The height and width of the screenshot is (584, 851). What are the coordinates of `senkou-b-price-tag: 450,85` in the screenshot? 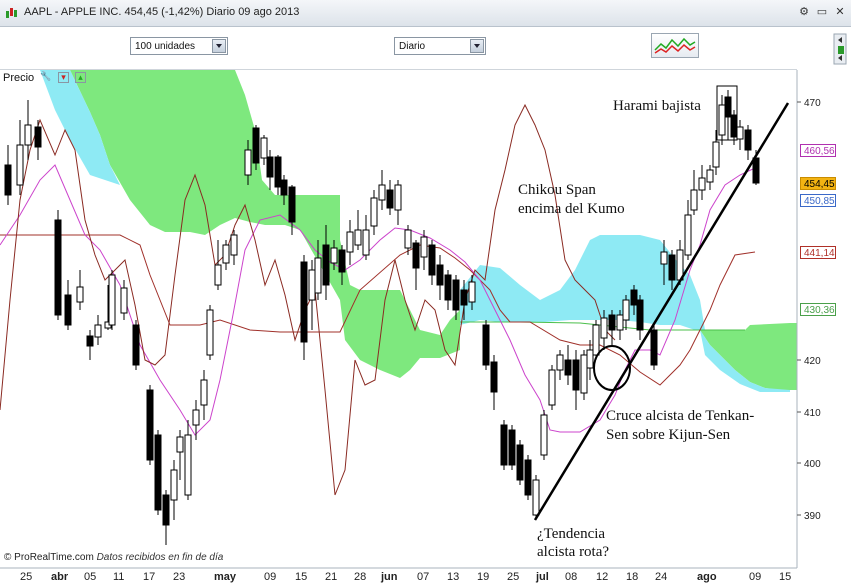 It's located at (818, 200).